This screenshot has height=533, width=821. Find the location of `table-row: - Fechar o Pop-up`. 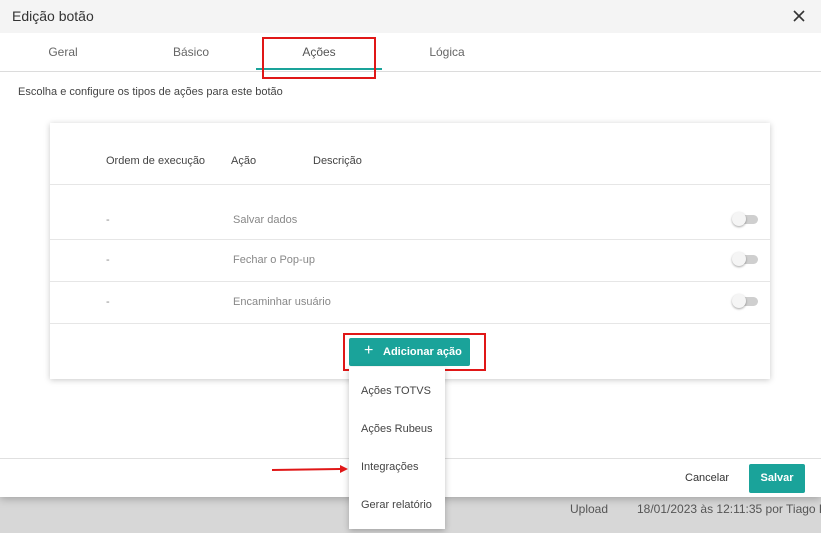

table-row: - Fechar o Pop-up is located at coordinates (410, 260).